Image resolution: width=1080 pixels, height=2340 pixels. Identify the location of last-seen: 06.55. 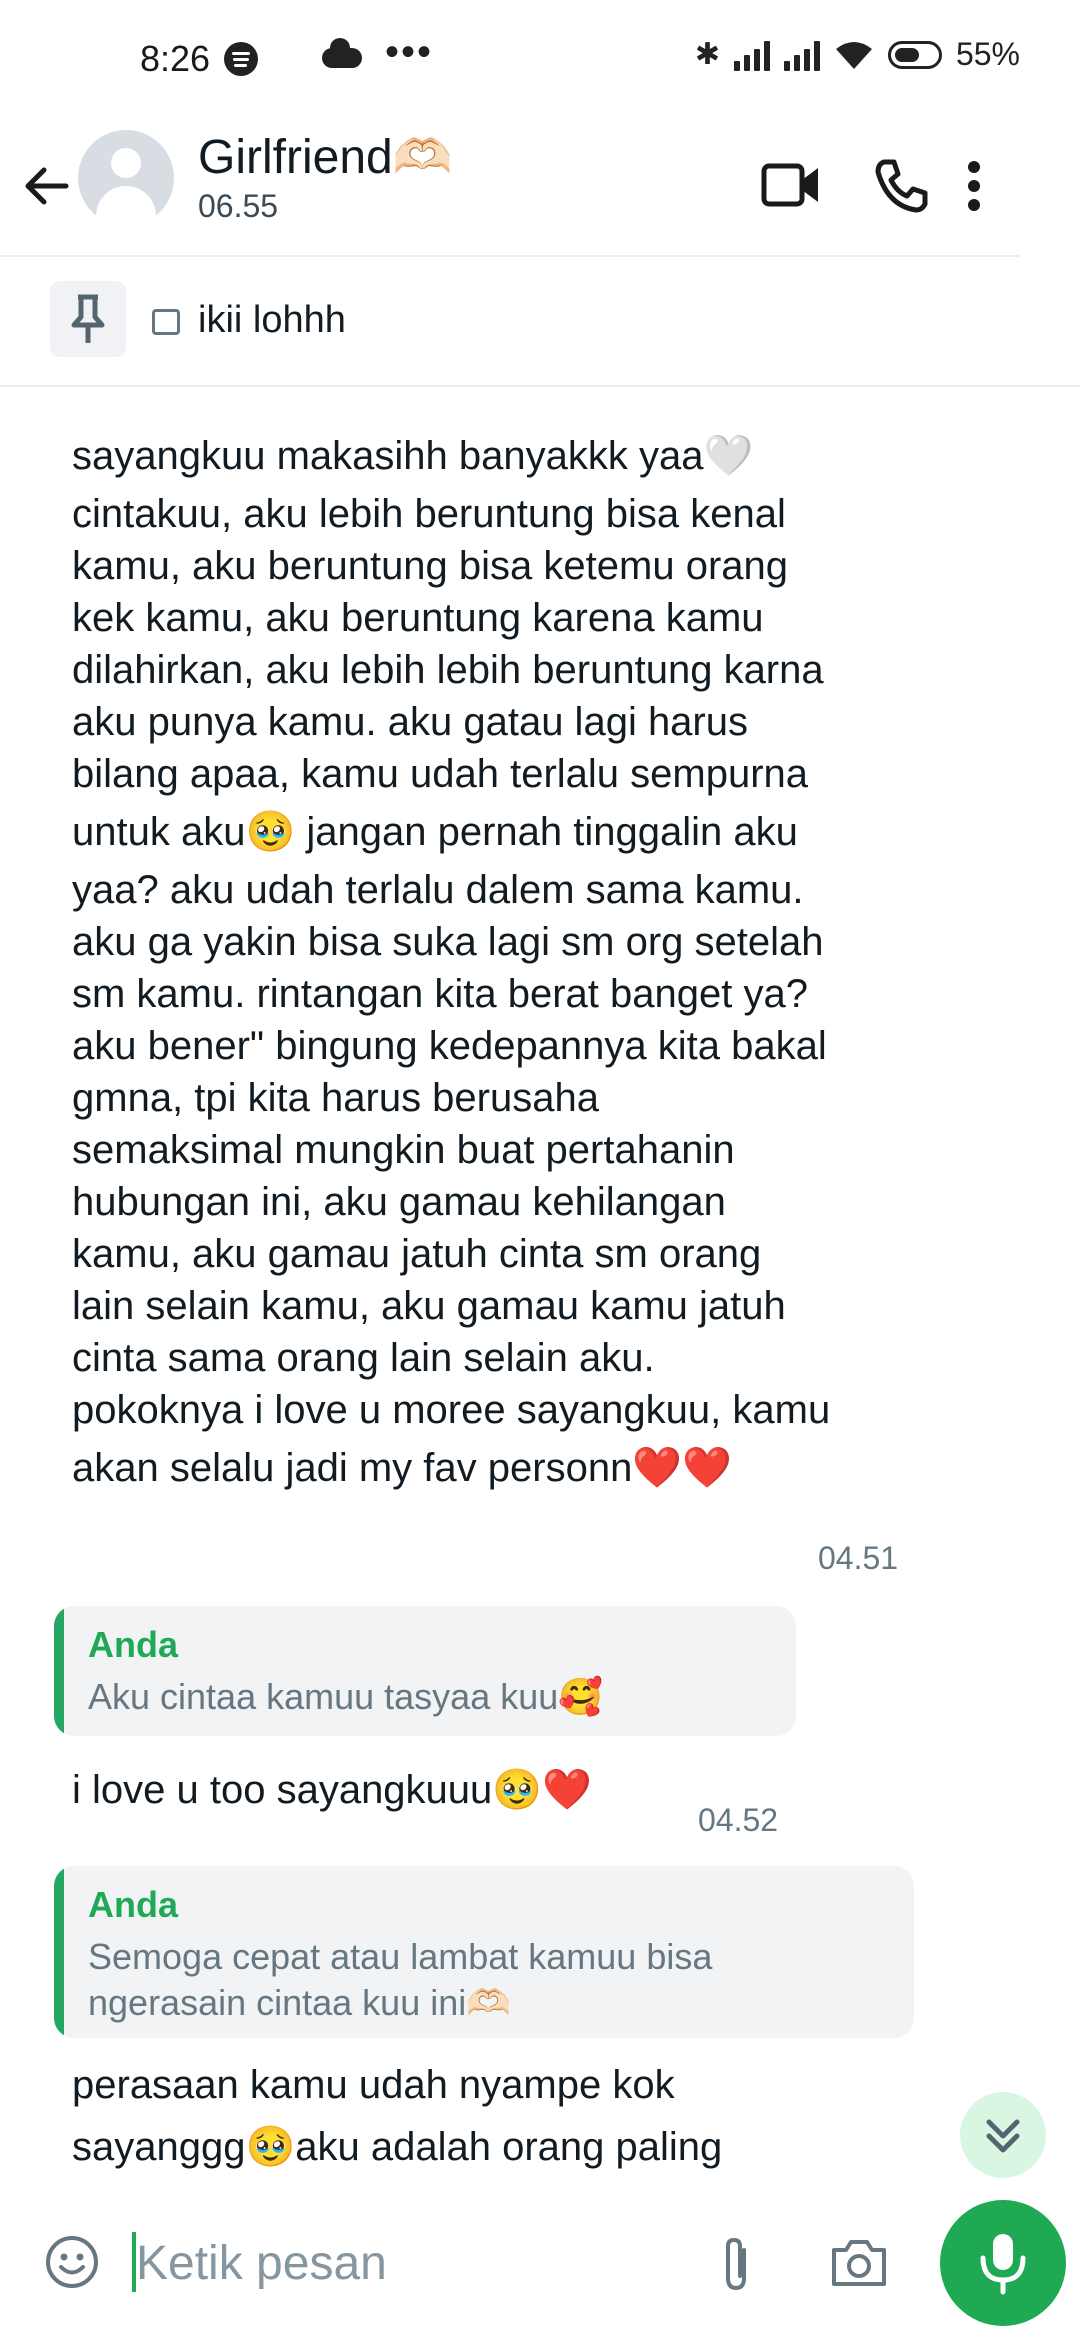
(238, 206).